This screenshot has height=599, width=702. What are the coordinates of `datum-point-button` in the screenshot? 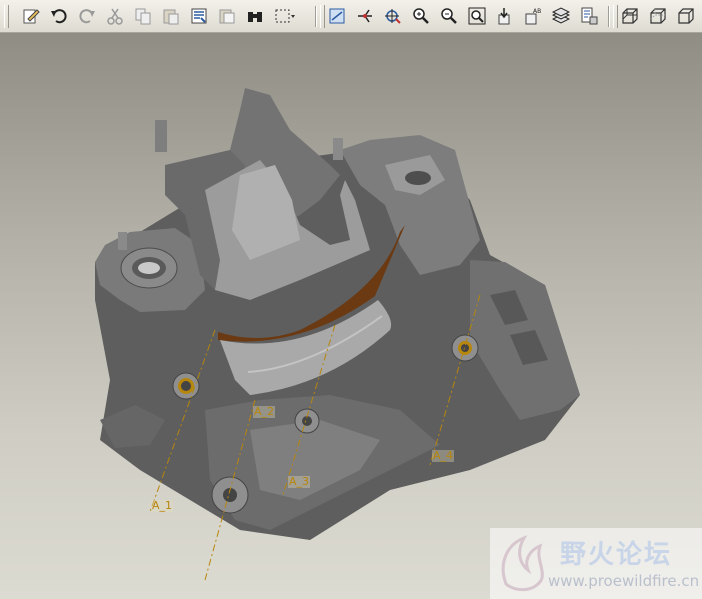 It's located at (505, 16).